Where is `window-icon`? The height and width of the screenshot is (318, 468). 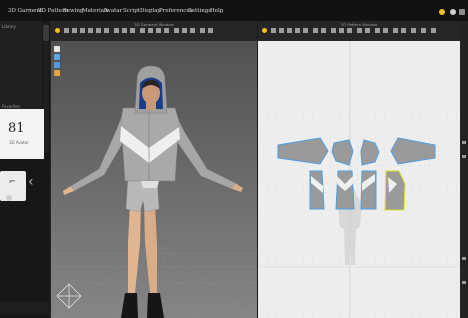 window-icon is located at coordinates (462, 12).